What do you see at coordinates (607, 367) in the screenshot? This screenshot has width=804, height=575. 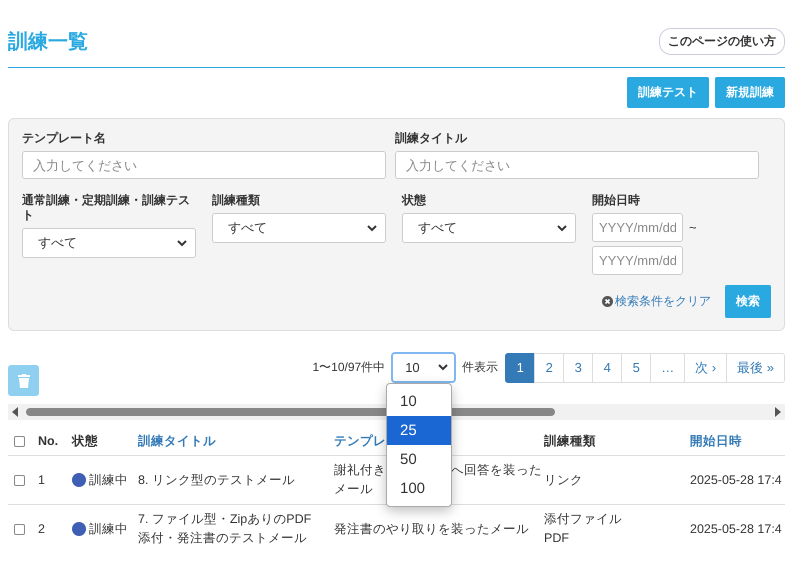 I see `page-link: 4` at bounding box center [607, 367].